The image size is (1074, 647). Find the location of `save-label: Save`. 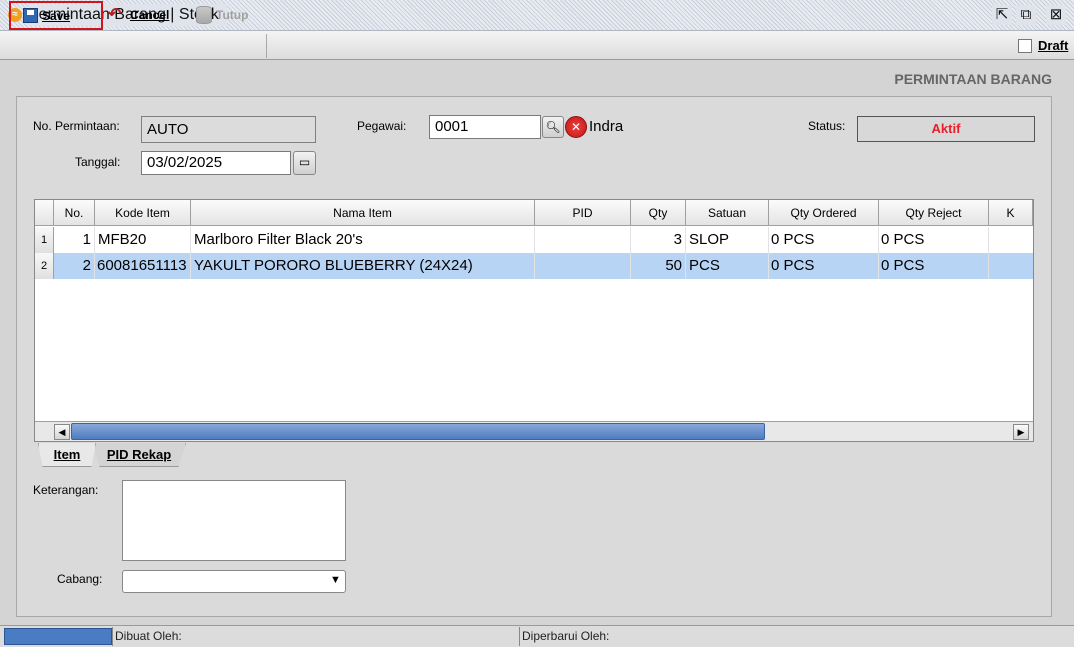

save-label: Save is located at coordinates (56, 15).